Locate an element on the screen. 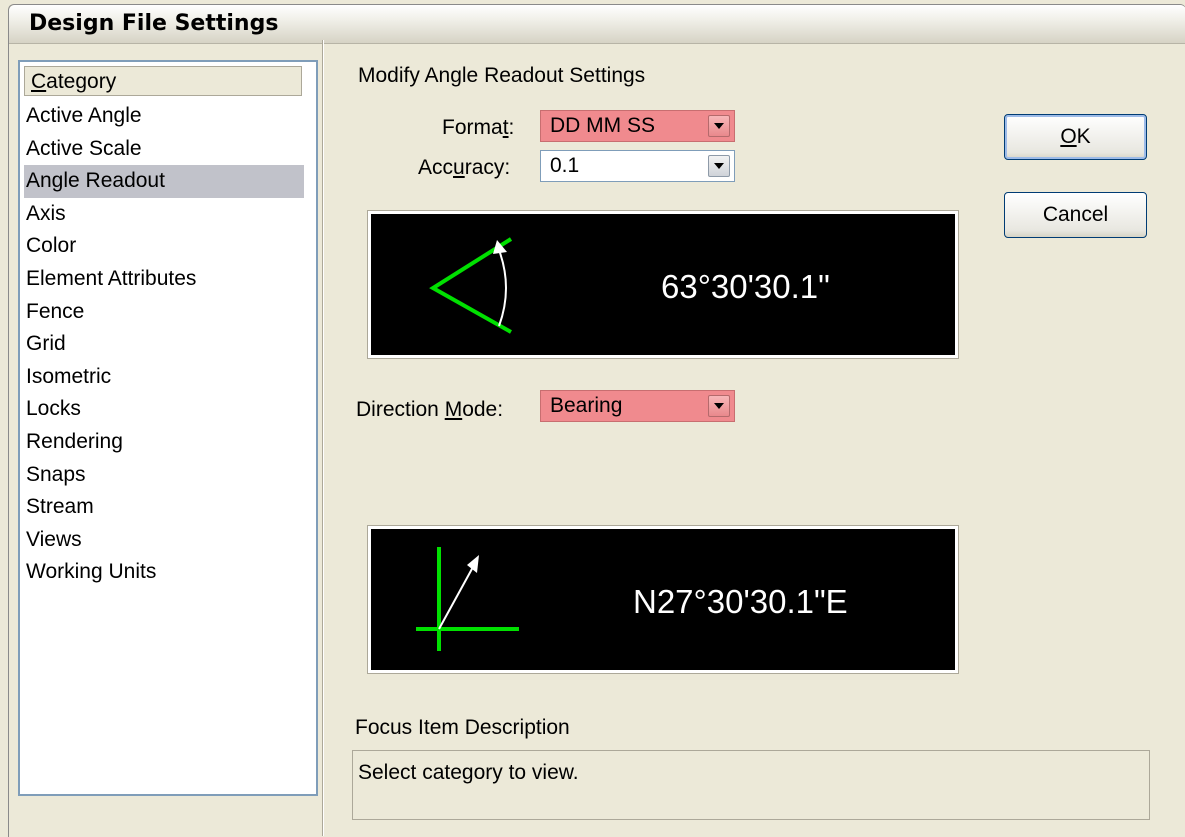 This screenshot has width=1185, height=837. format-label: Format: is located at coordinates (478, 127).